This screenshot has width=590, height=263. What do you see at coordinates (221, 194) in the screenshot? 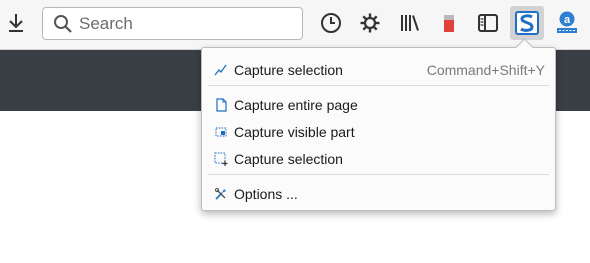
I see `options-tools-icon` at bounding box center [221, 194].